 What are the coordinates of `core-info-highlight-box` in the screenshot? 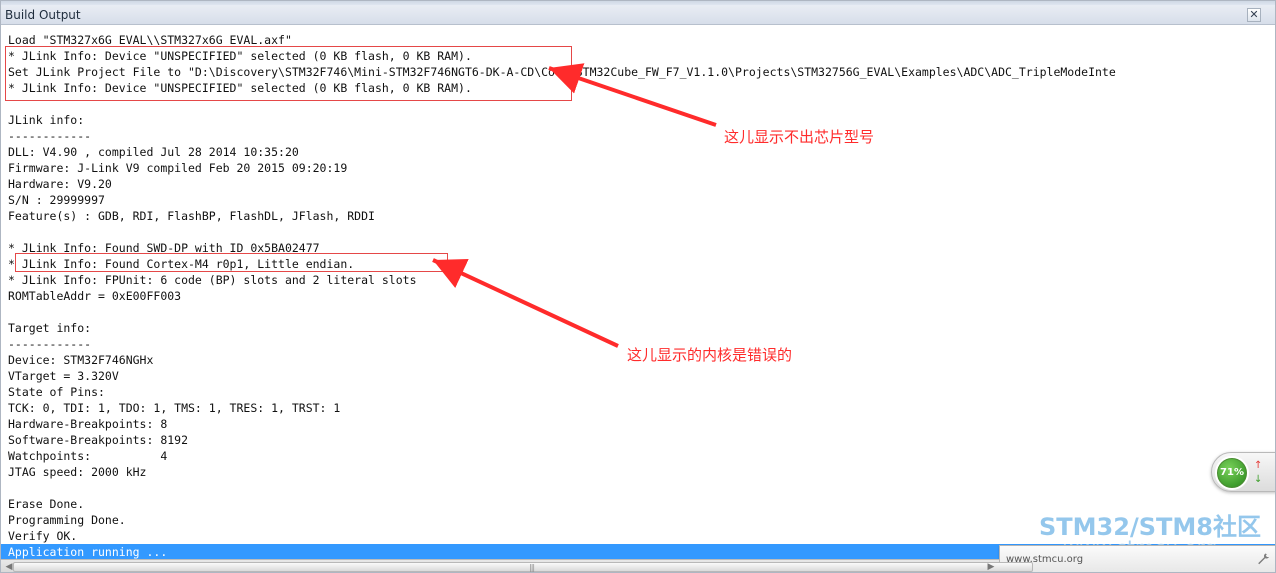 It's located at (231, 262).